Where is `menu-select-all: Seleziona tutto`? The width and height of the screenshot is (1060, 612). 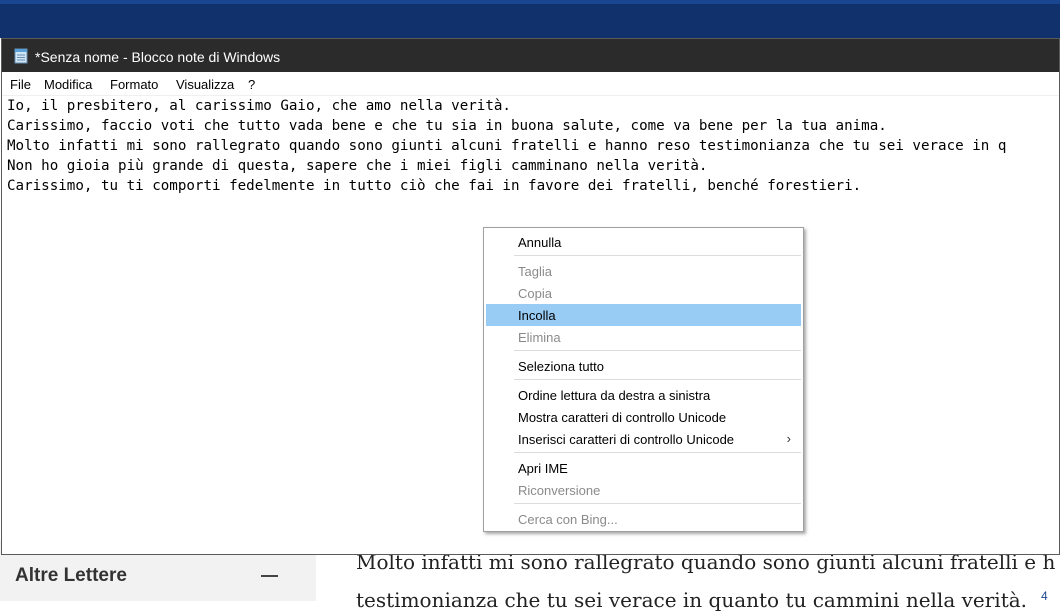 menu-select-all: Seleziona tutto is located at coordinates (643, 366).